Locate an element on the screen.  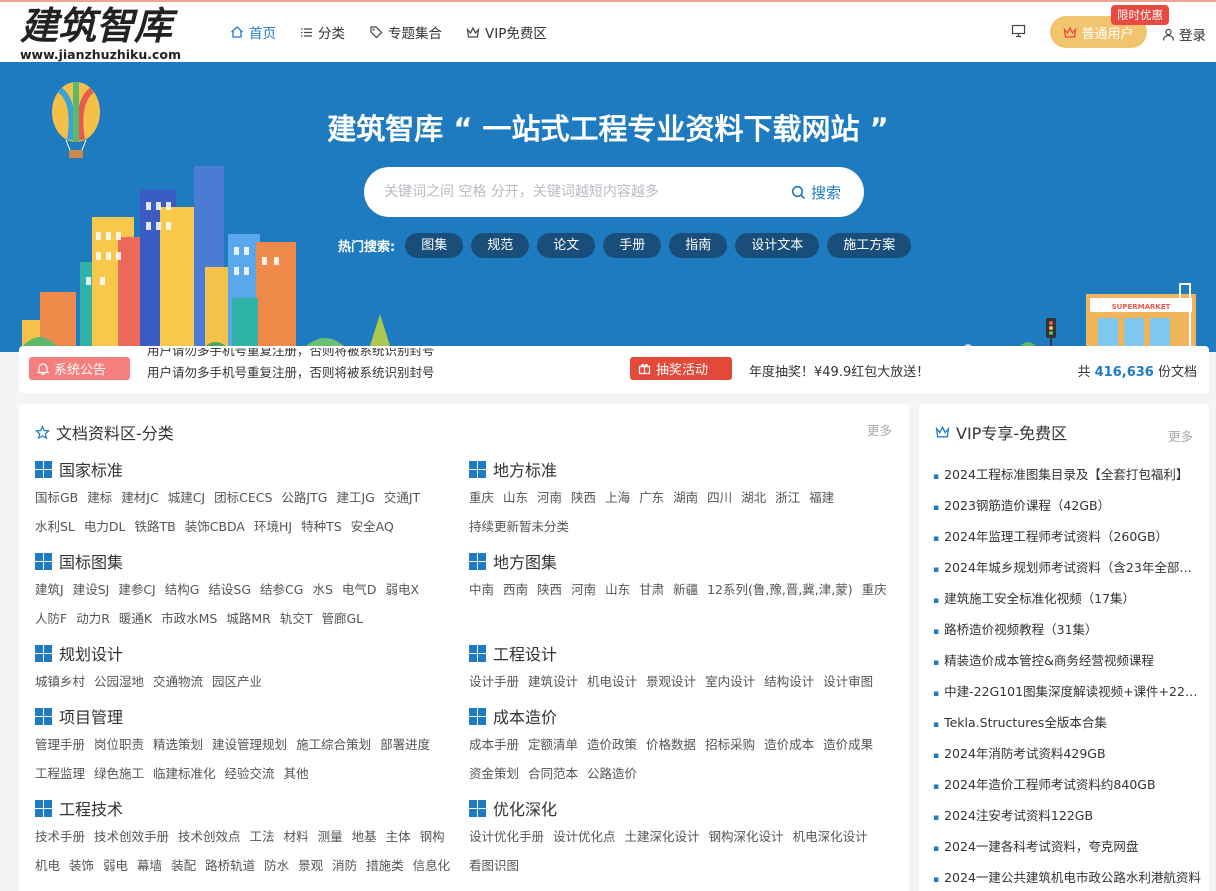
category-link: 精选策划 is located at coordinates (178, 744).